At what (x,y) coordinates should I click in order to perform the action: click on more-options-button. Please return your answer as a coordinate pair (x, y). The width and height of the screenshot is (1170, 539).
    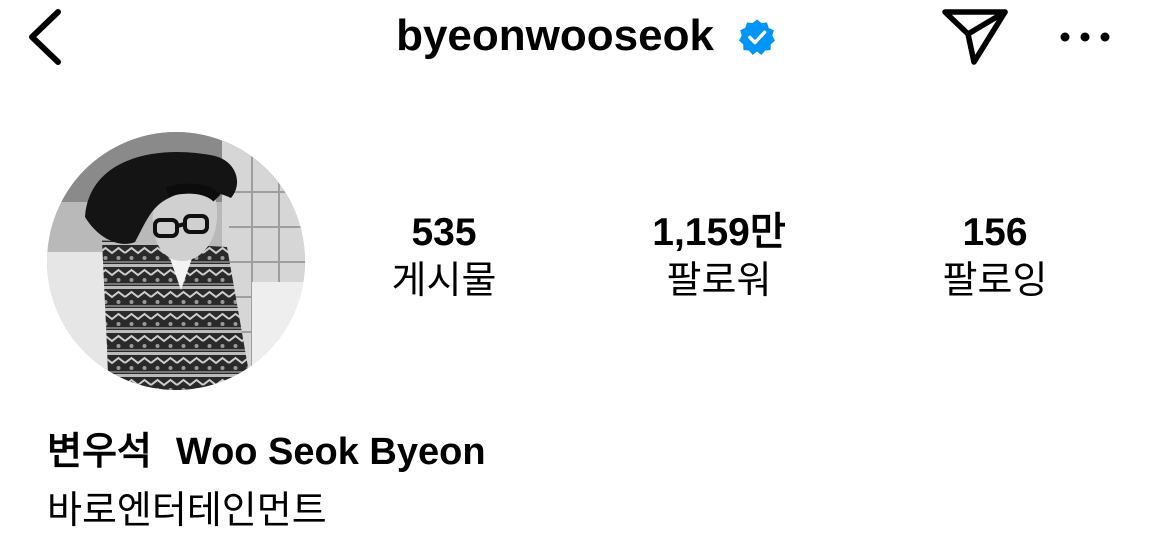
    Looking at the image, I should click on (1085, 36).